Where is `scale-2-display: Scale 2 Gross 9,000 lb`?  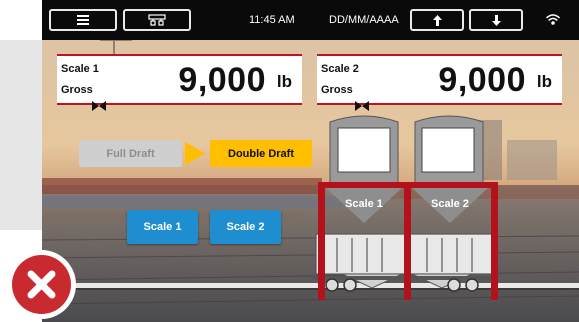 scale-2-display: Scale 2 Gross 9,000 lb is located at coordinates (439, 82).